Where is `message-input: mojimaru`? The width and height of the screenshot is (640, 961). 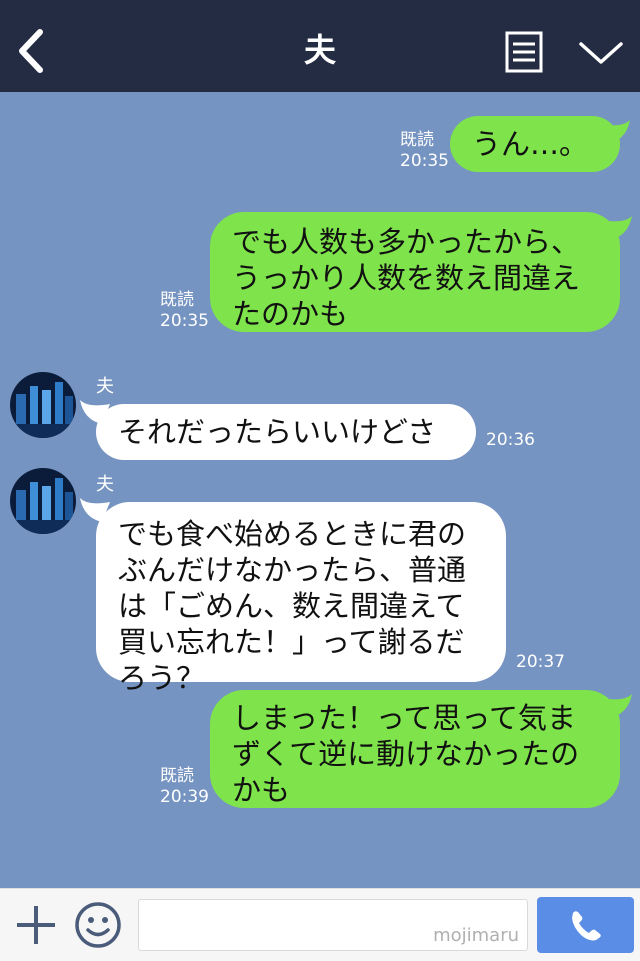
message-input: mojimaru is located at coordinates (333, 925).